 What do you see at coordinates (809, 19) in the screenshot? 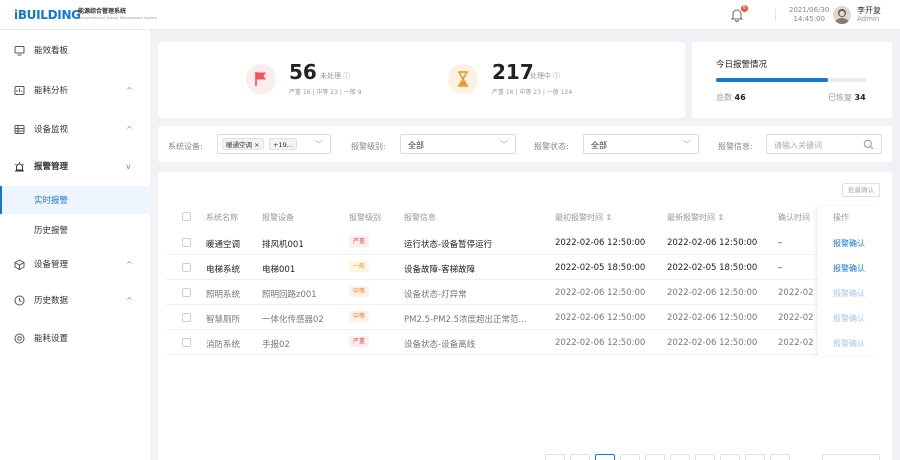
I see `time-text: 14:45:00` at bounding box center [809, 19].